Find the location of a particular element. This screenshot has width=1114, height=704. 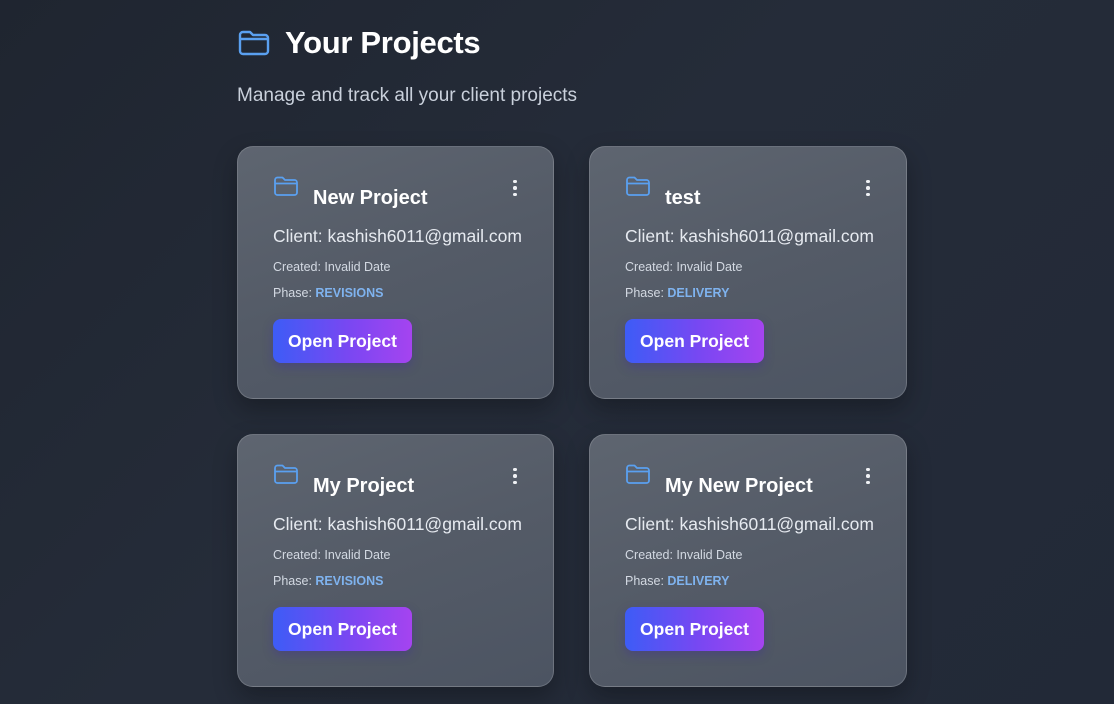

project-title: My New Project is located at coordinates (739, 486).